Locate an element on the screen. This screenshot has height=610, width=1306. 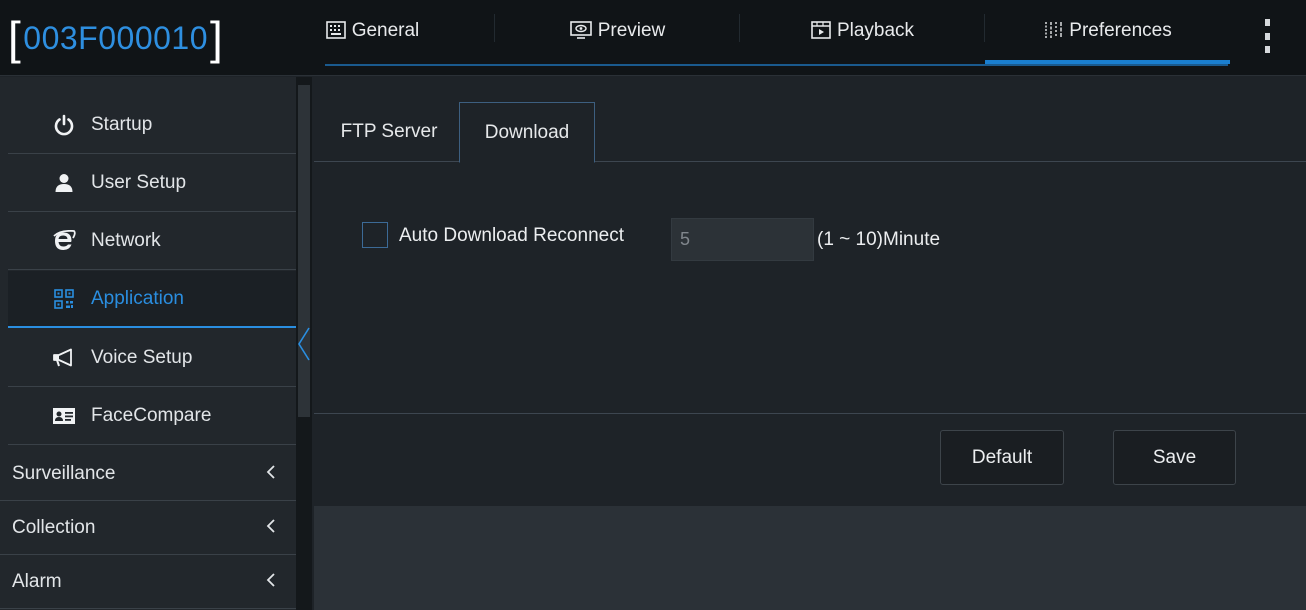
sidebar-item-voice-setup: Voice Setup is located at coordinates (152, 358).